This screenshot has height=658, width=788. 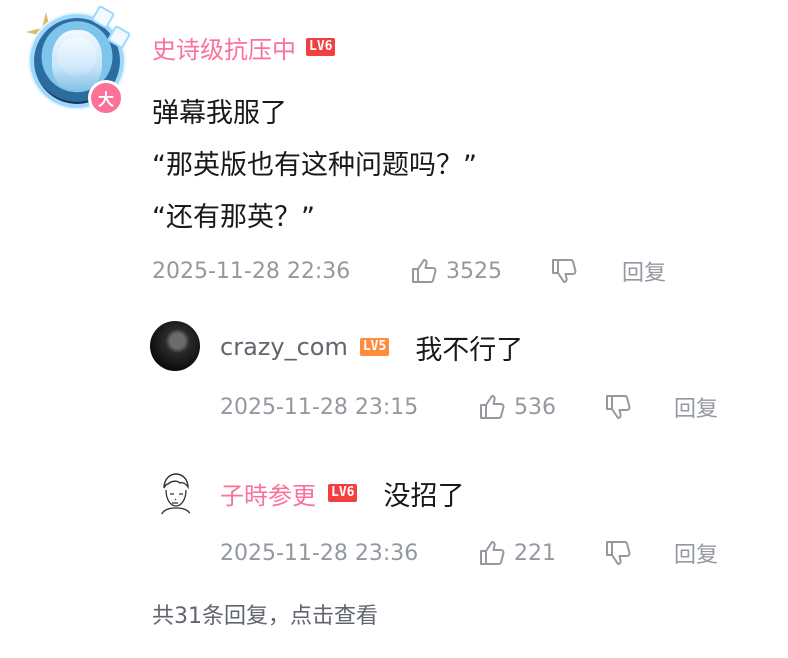 What do you see at coordinates (319, 553) in the screenshot?
I see `timestamp: 2025-11-28 23:36` at bounding box center [319, 553].